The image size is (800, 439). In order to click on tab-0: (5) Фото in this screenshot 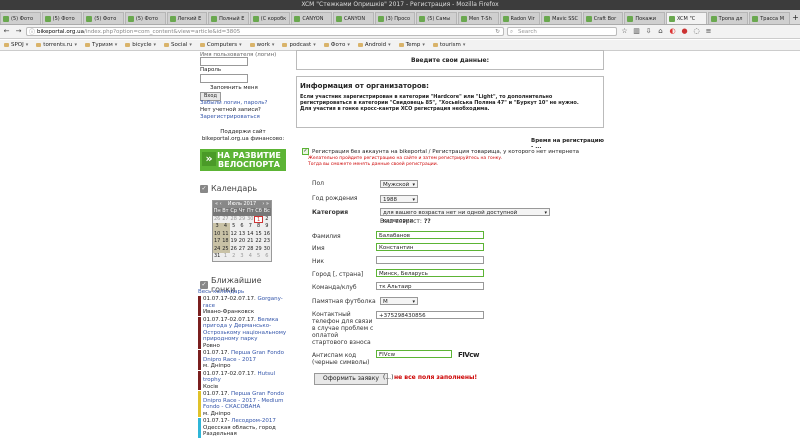, I will do `click(20, 18)`.